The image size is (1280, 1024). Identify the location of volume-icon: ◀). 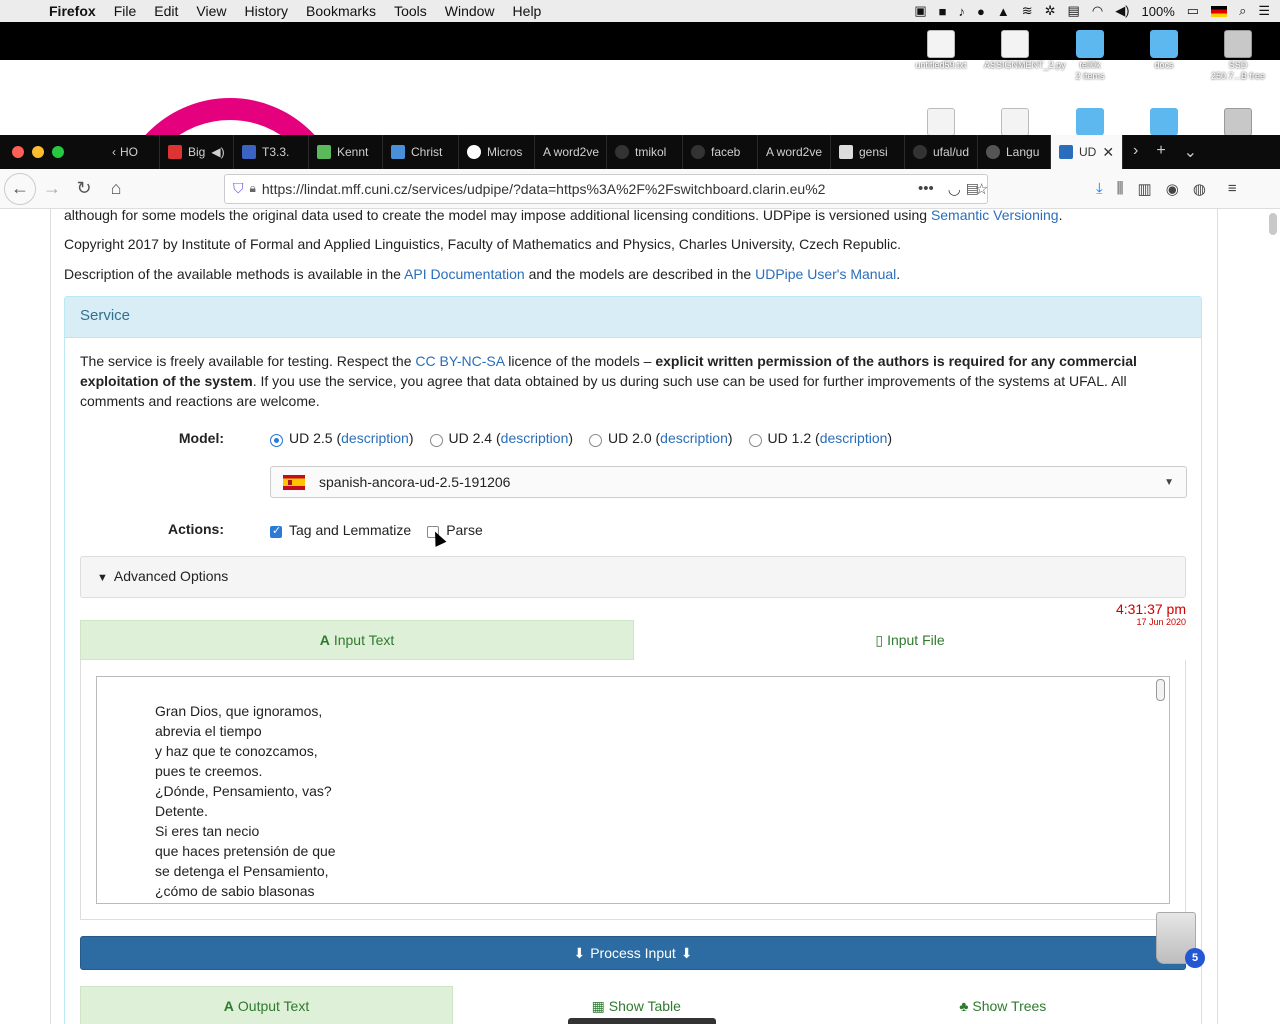
(1122, 11).